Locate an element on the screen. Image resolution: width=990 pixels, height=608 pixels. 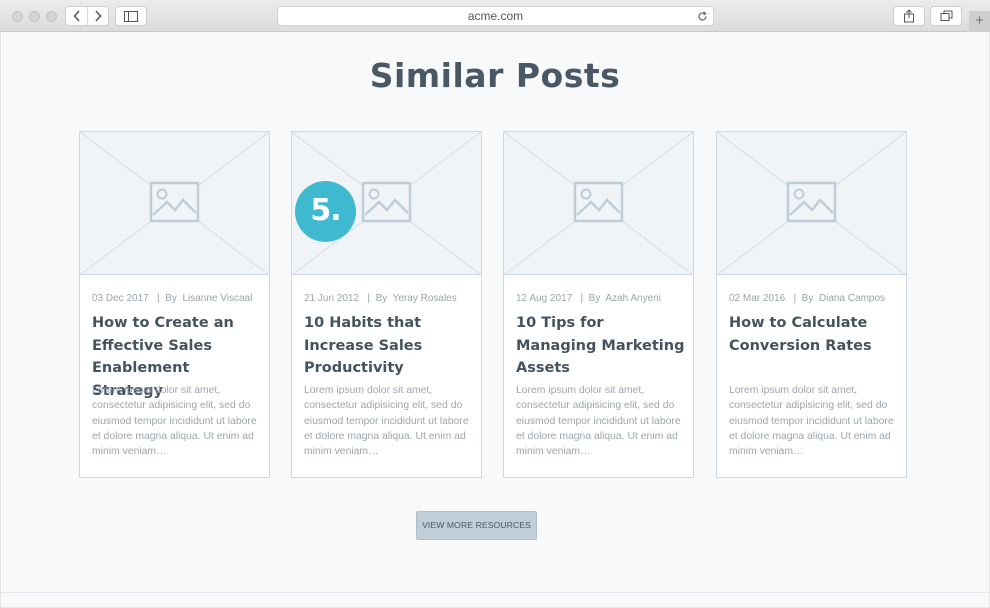
post-meta: 12 Aug 2017 | By Azah Anyeni is located at coordinates (588, 298).